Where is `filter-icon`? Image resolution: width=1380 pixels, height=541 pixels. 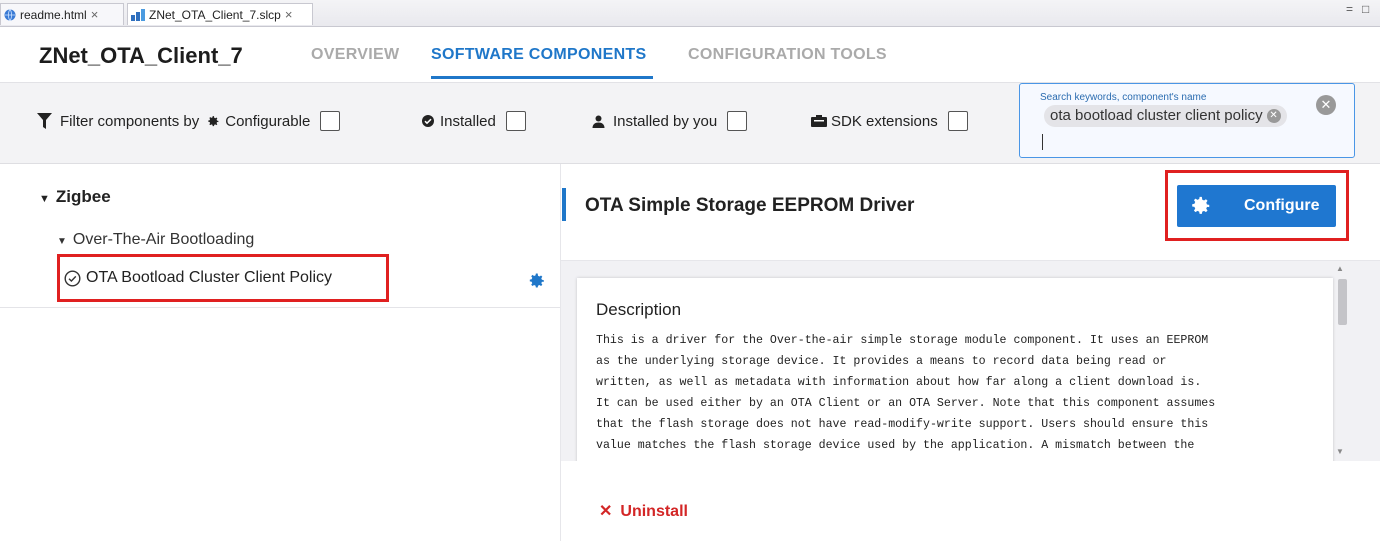
filter-icon is located at coordinates (44, 121).